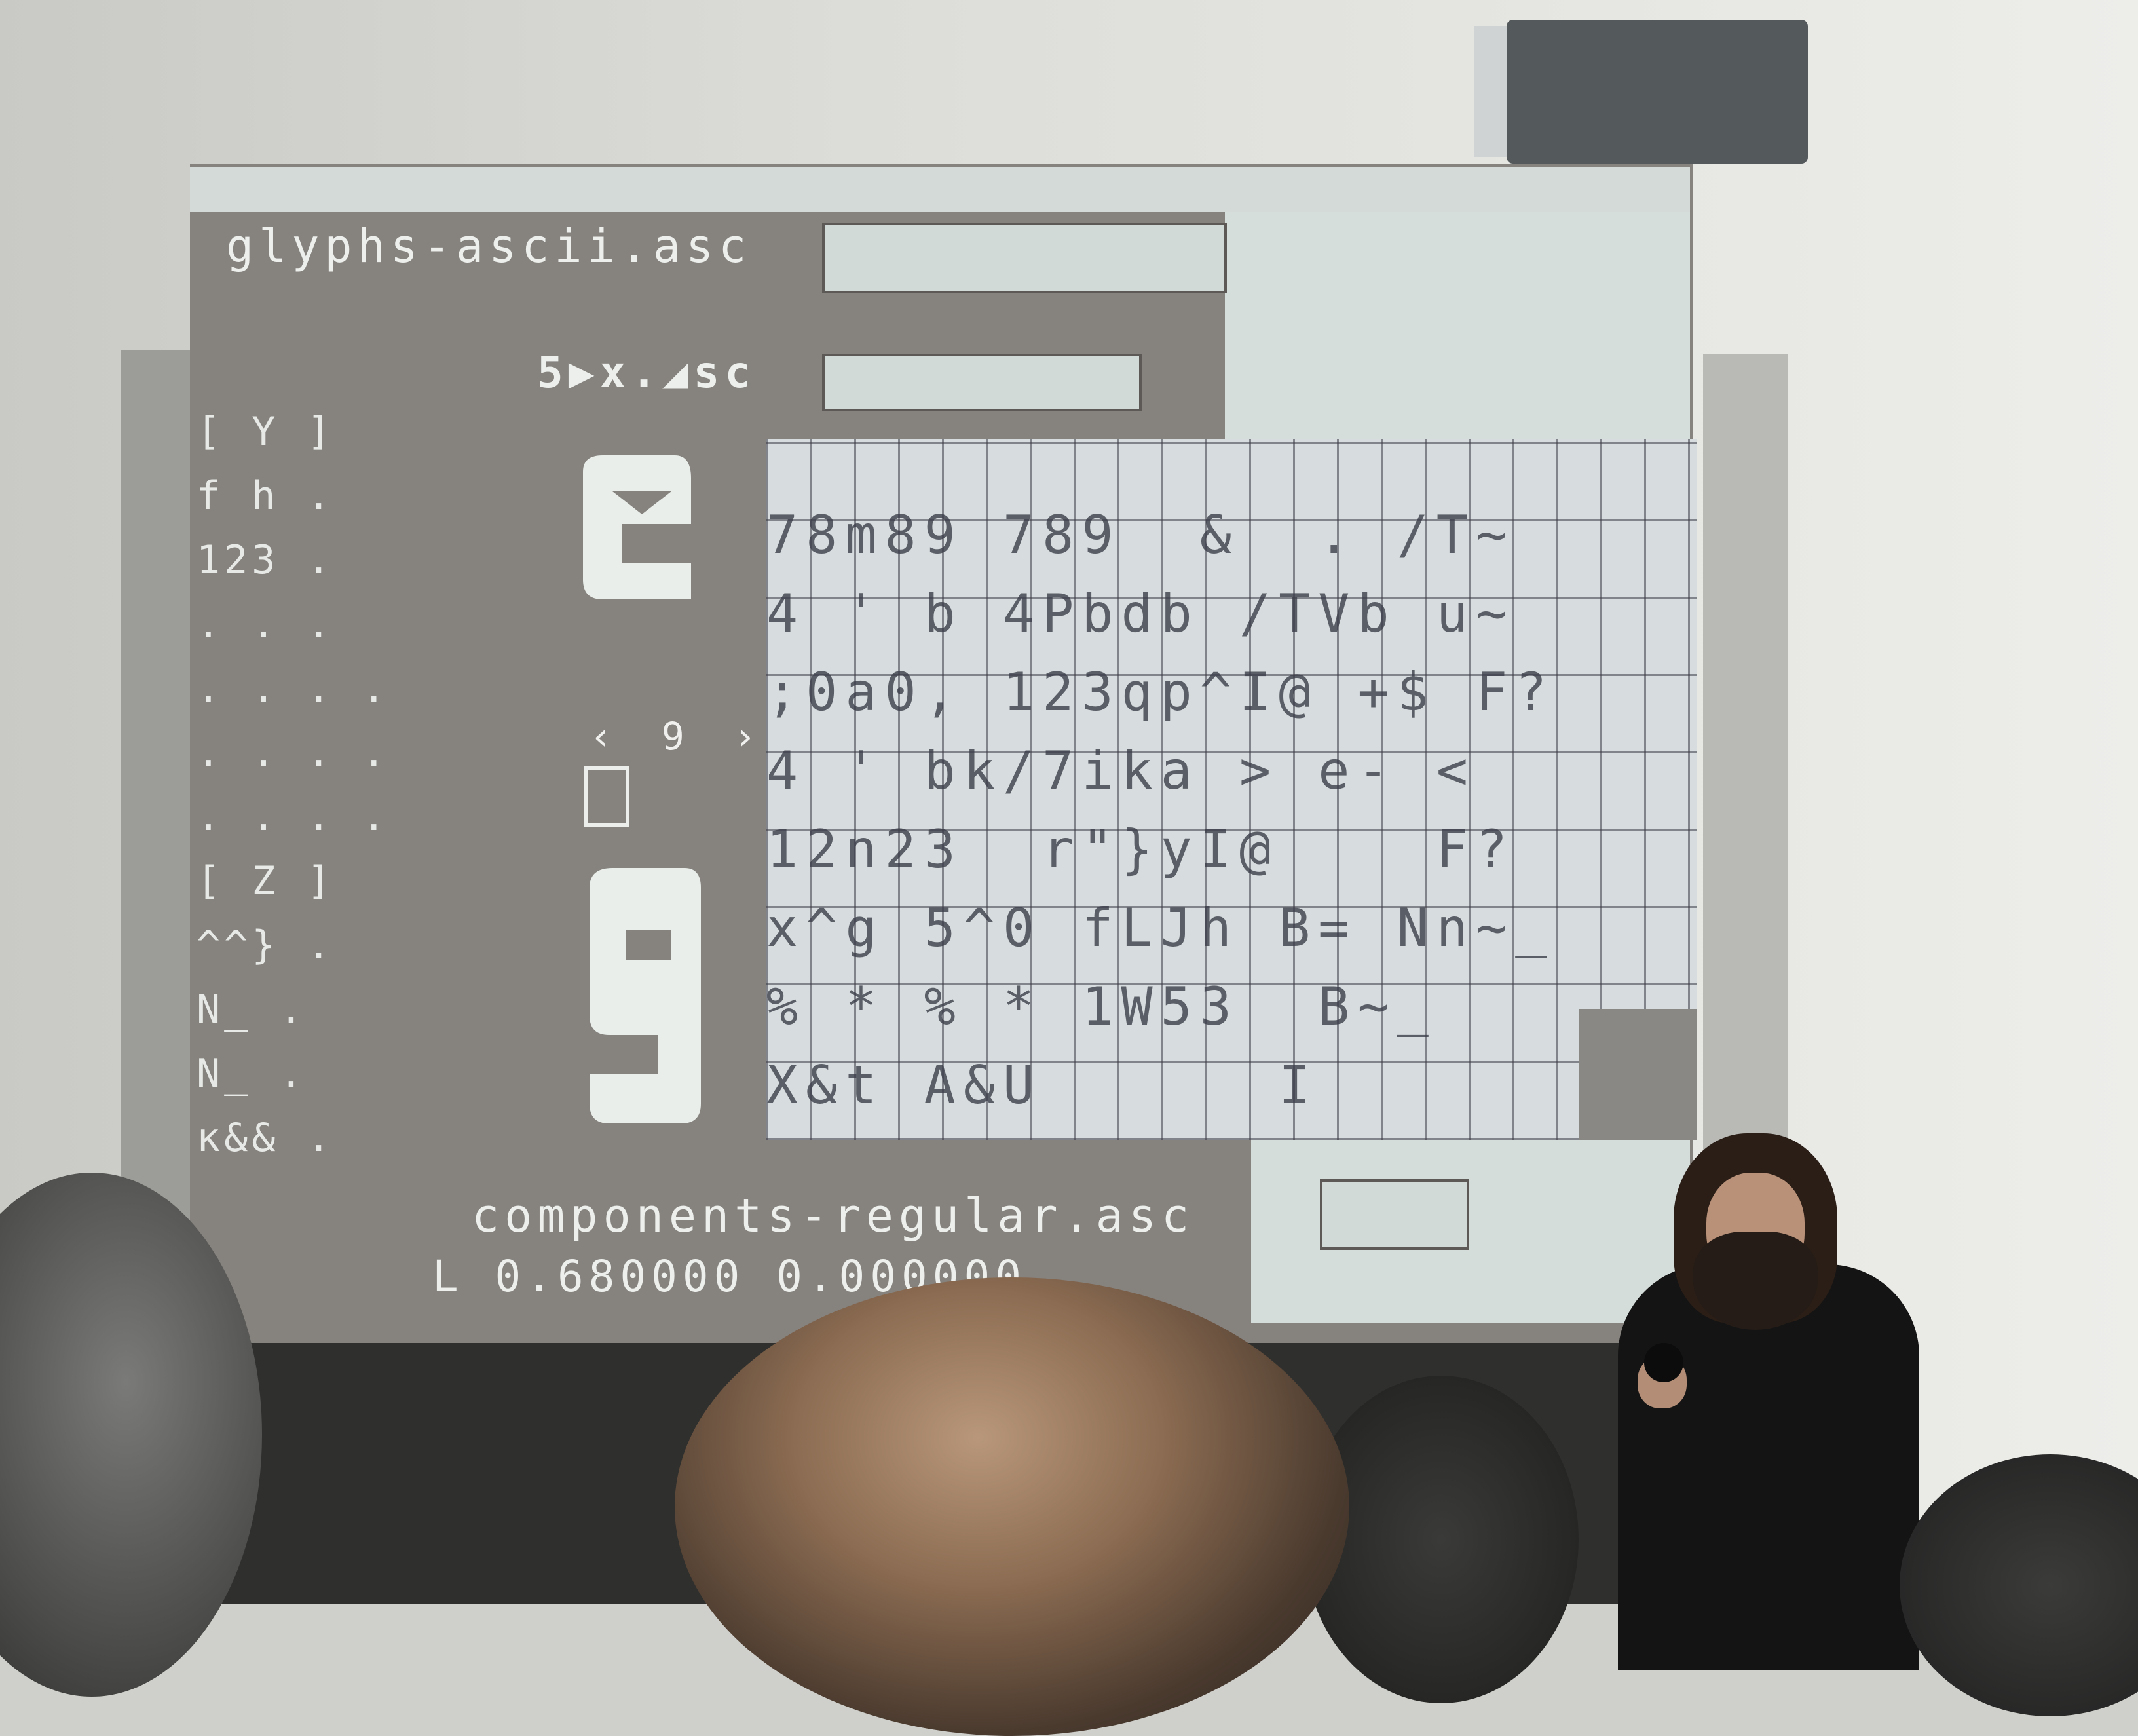 This screenshot has width=2138, height=1736. I want to click on grid-row: % * % * 1W53 B~_, so click(1101, 1006).